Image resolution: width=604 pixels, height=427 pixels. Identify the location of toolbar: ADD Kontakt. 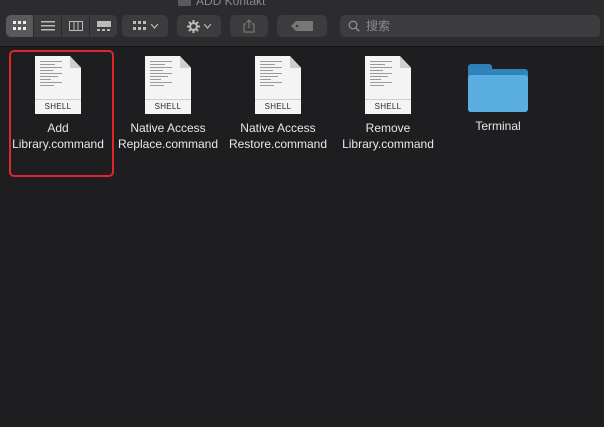
(302, 23).